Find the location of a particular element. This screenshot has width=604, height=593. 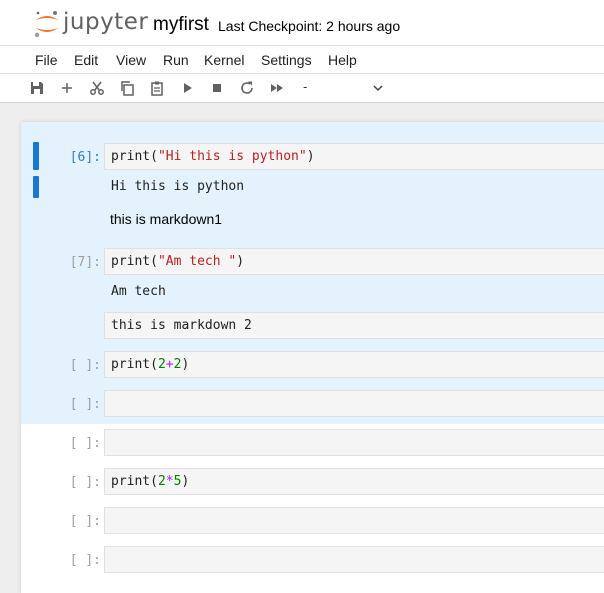

restart-icon is located at coordinates (247, 88).